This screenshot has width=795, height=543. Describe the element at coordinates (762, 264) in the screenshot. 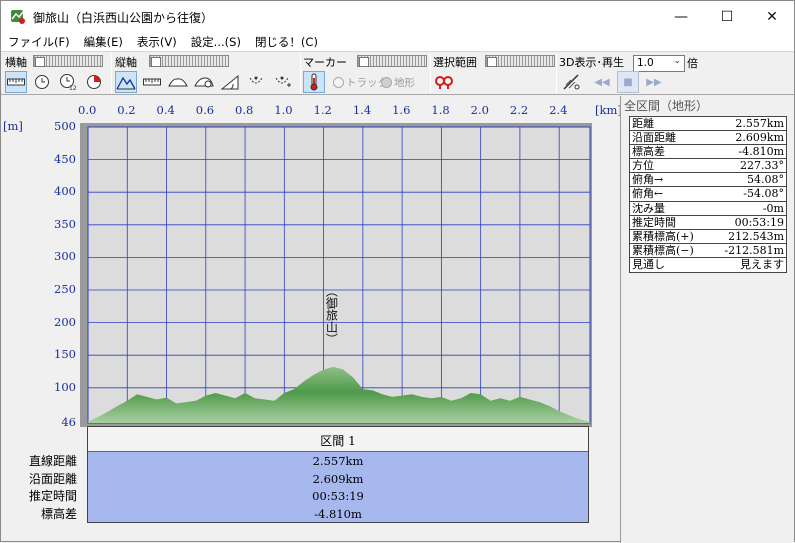

I see `info-value: 見えます` at that location.